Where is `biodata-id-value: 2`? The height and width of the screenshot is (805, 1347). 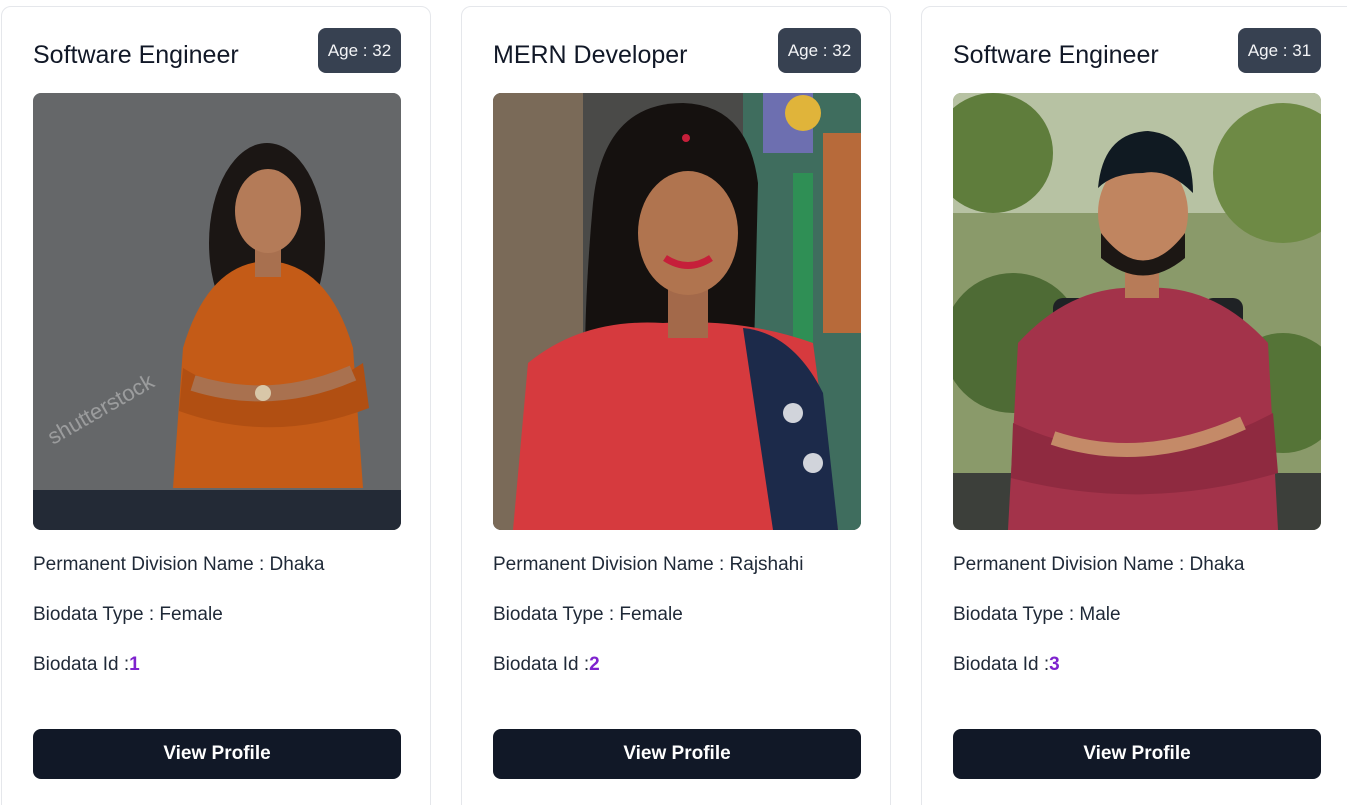 biodata-id-value: 2 is located at coordinates (594, 664).